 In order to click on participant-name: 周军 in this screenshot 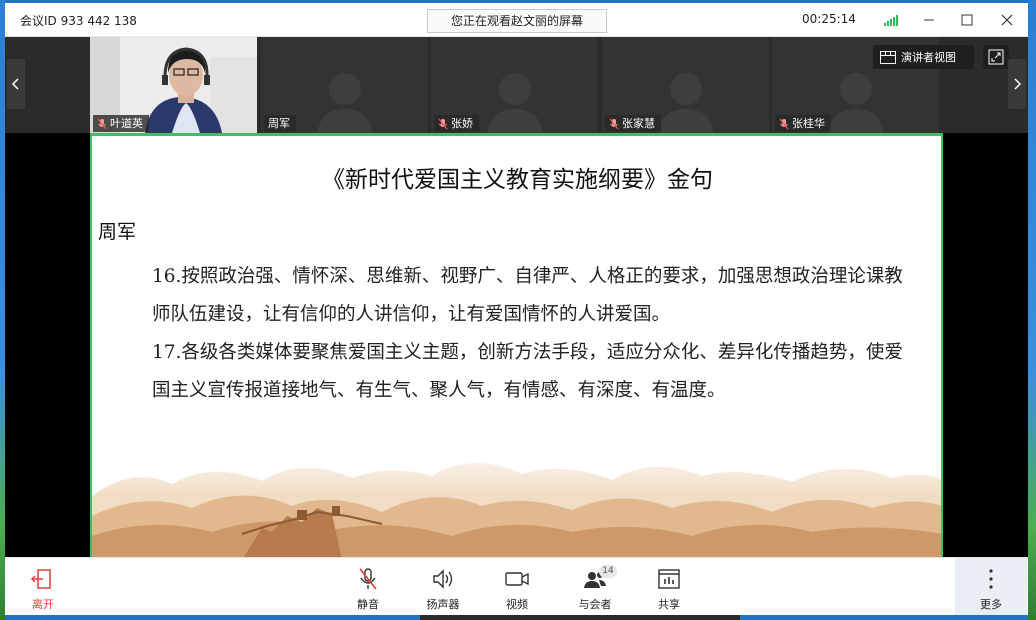, I will do `click(279, 123)`.